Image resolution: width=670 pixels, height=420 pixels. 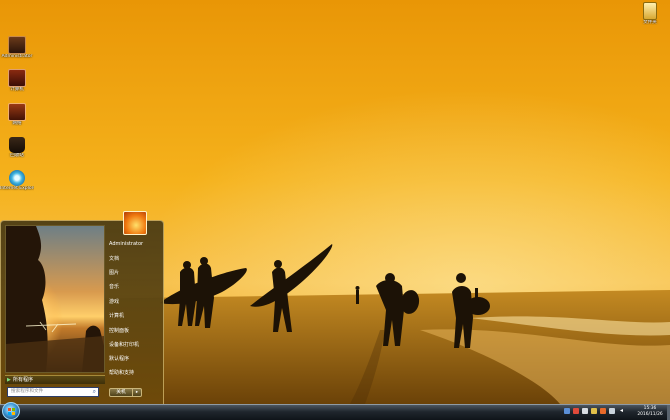 I want to click on tray-flag-icon, so click(x=594, y=411).